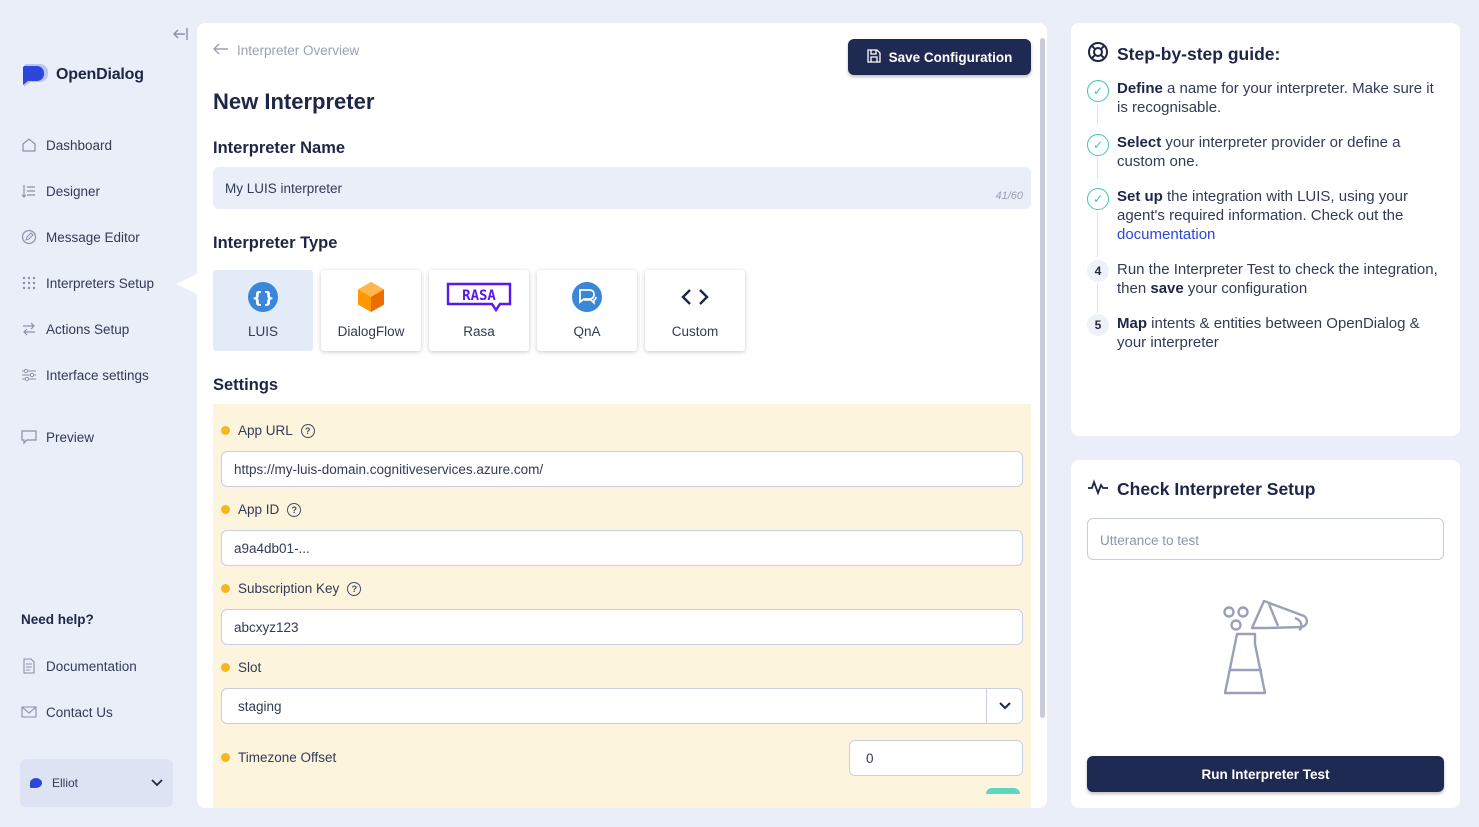 The image size is (1479, 827). What do you see at coordinates (1166, 234) in the screenshot?
I see `documentation-link: documentation` at bounding box center [1166, 234].